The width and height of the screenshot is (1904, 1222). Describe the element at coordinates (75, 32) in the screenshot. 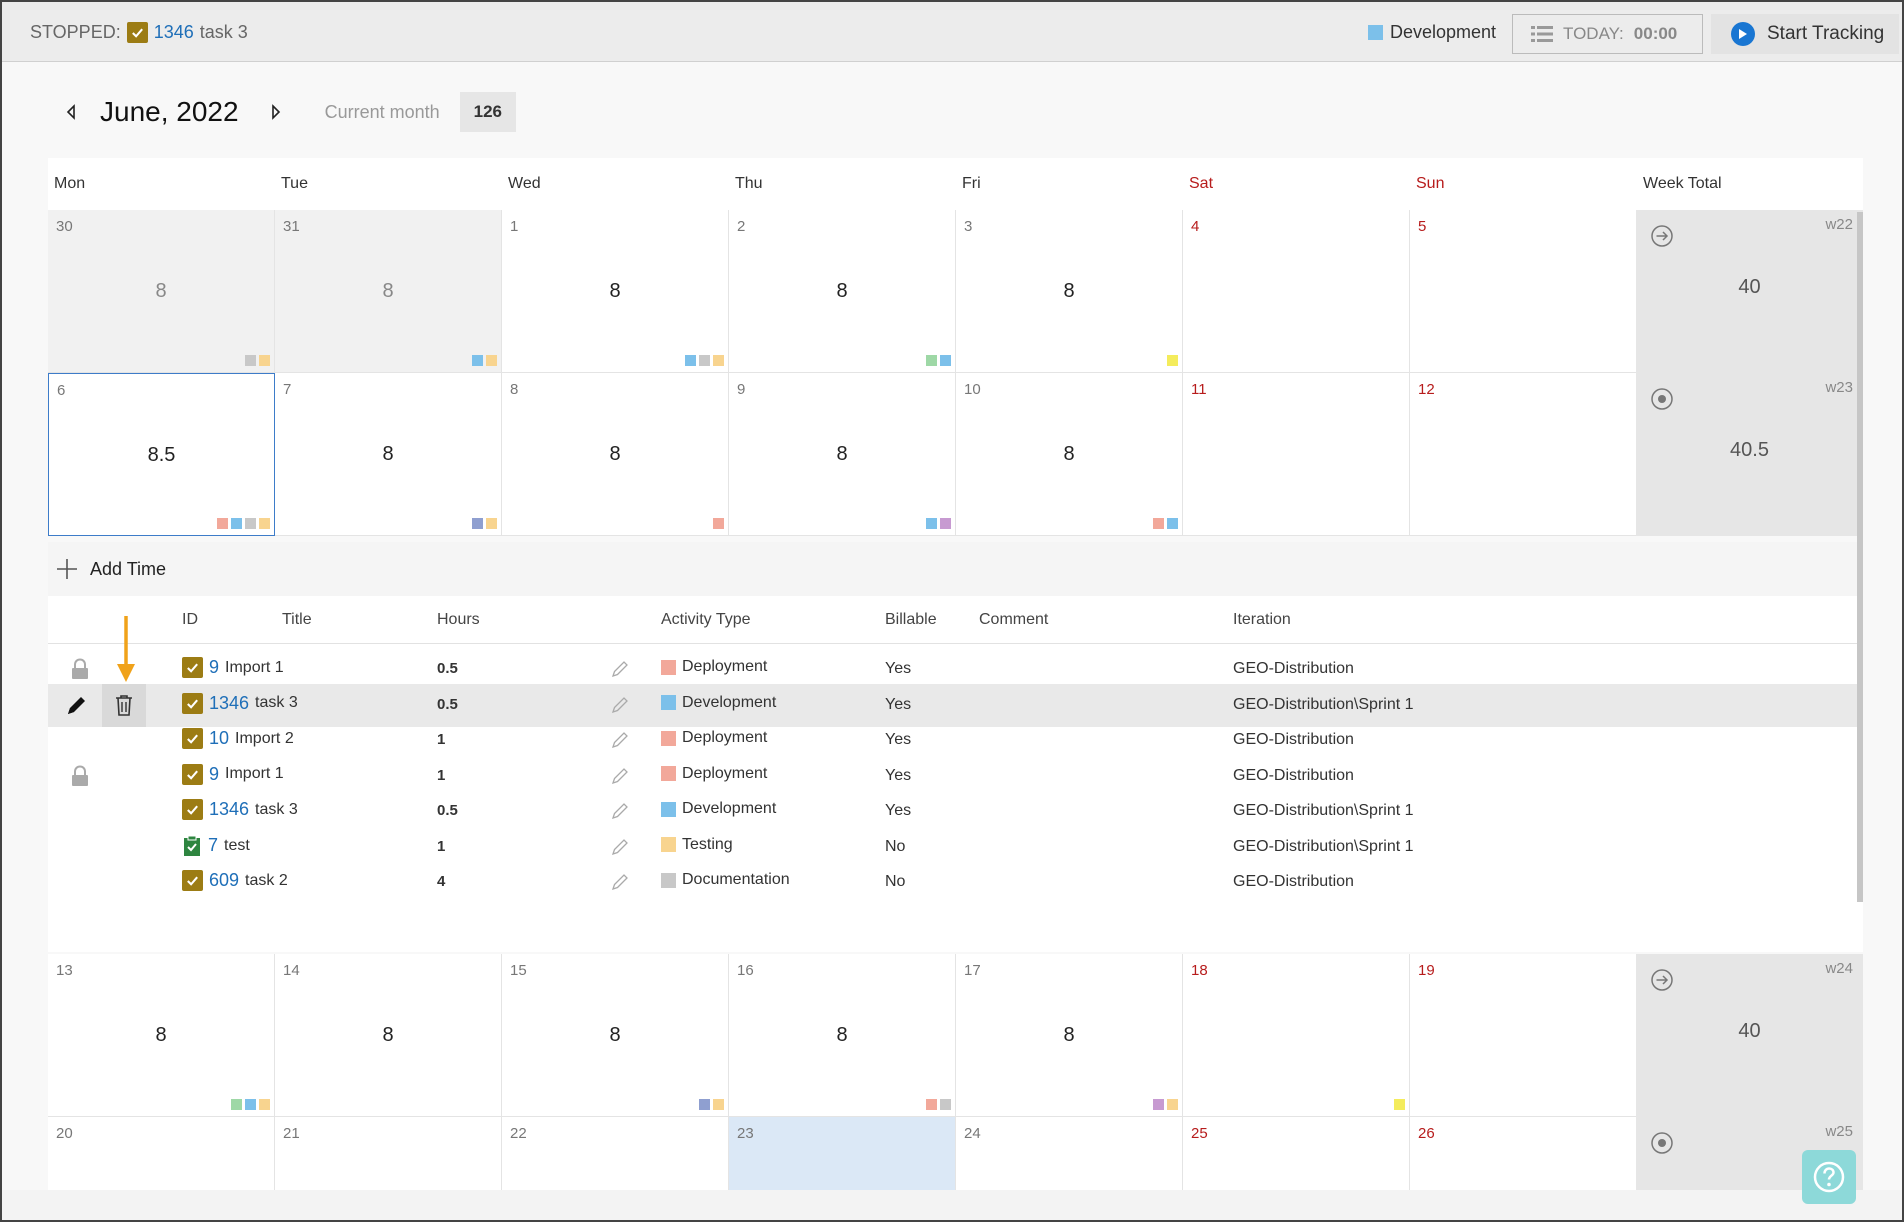

I see `status-label: STOPPED:` at that location.